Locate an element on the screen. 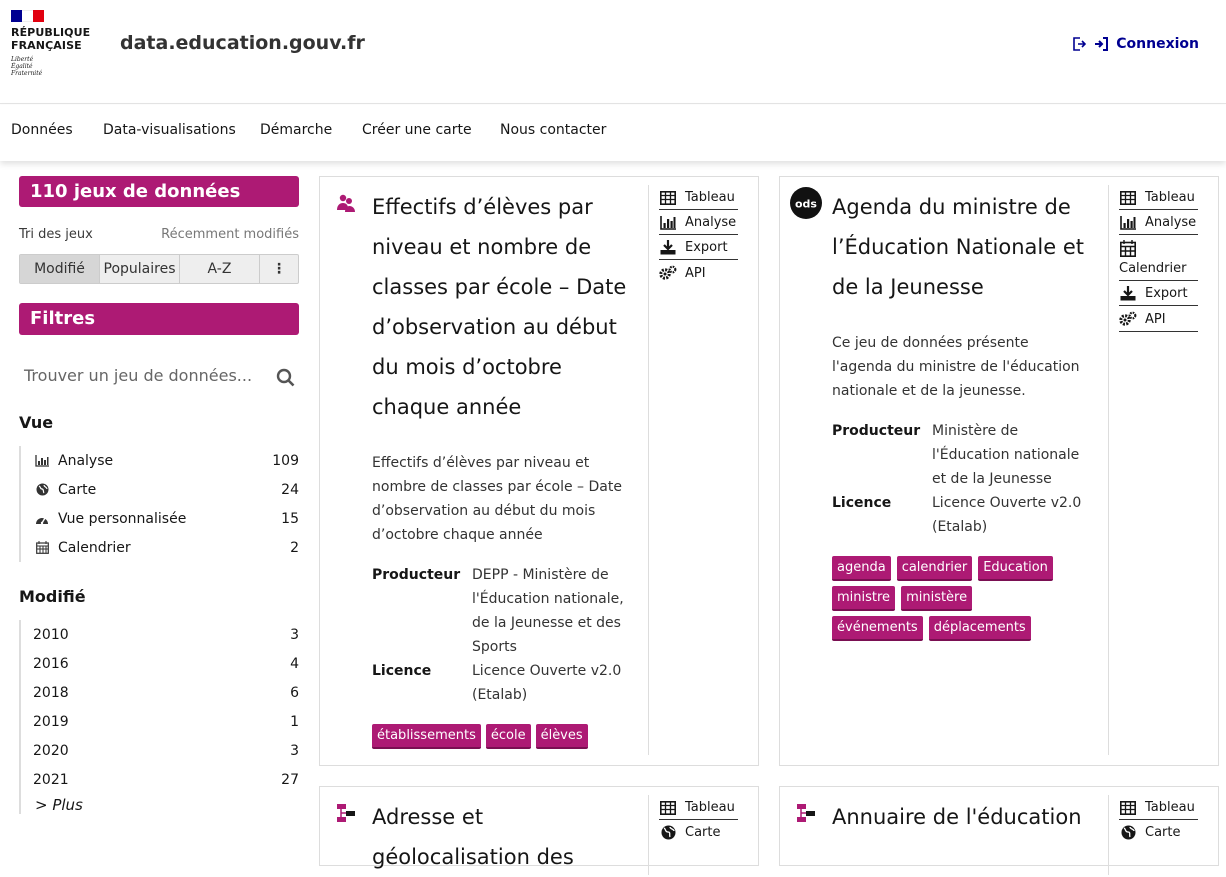 The height and width of the screenshot is (877, 1226). dashboard-icon is located at coordinates (42, 519).